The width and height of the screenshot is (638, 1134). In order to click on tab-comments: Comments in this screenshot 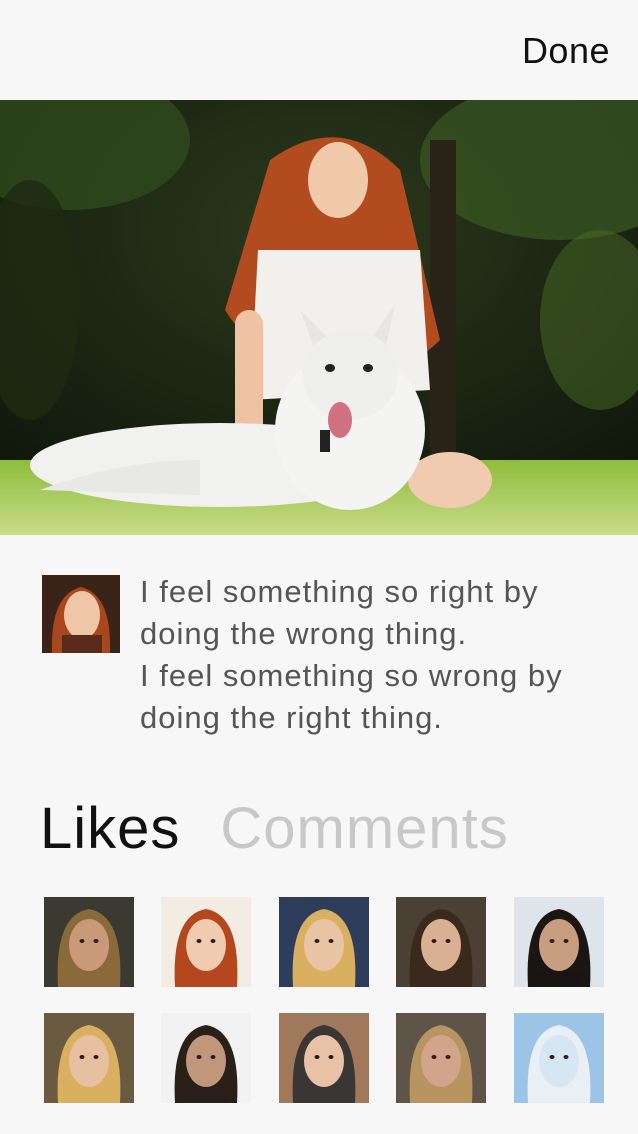, I will do `click(364, 828)`.